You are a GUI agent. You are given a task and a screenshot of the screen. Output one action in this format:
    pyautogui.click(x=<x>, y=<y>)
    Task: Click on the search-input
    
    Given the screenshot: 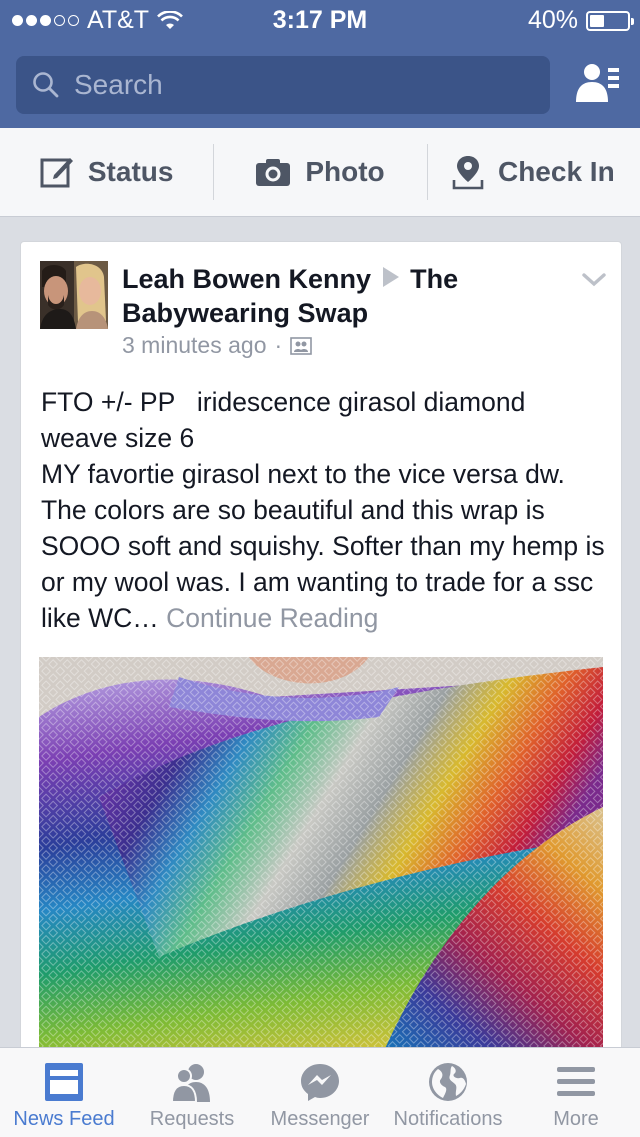 What is the action you would take?
    pyautogui.click(x=294, y=85)
    